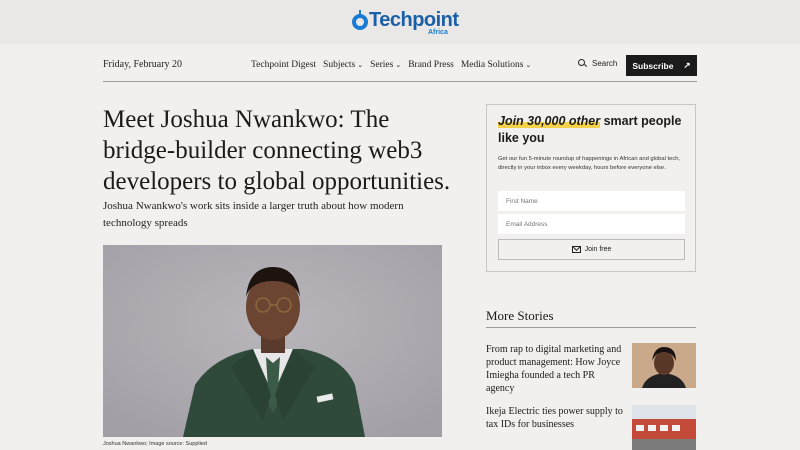 This screenshot has width=800, height=450. Describe the element at coordinates (343, 65) in the screenshot. I see `nav-item-subjects: Subjects ⌄` at that location.